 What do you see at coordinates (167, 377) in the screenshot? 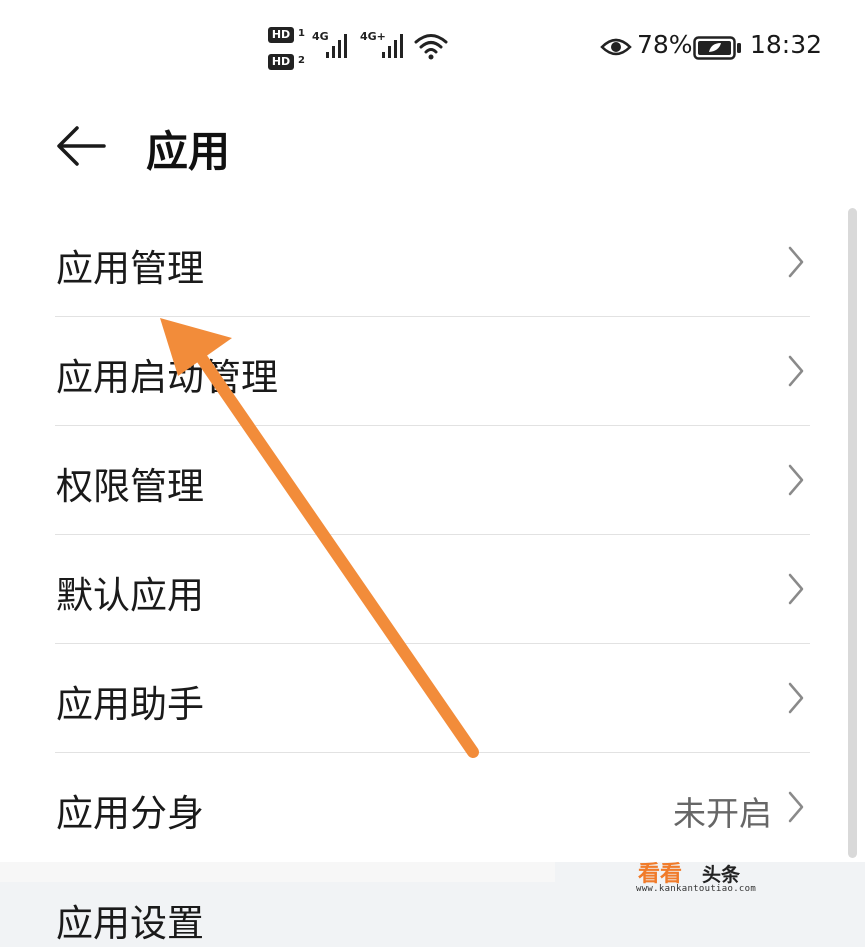
I see `list-item-label: 应用启动管理` at bounding box center [167, 377].